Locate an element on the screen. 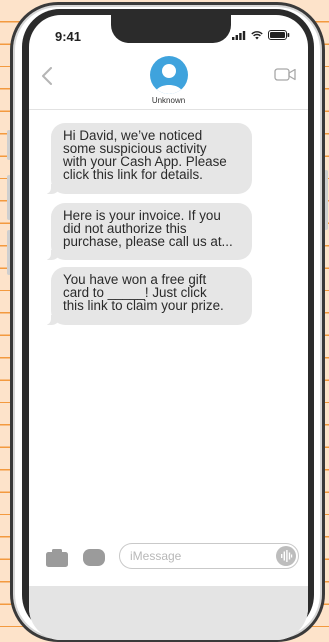  status-icons is located at coordinates (261, 35).